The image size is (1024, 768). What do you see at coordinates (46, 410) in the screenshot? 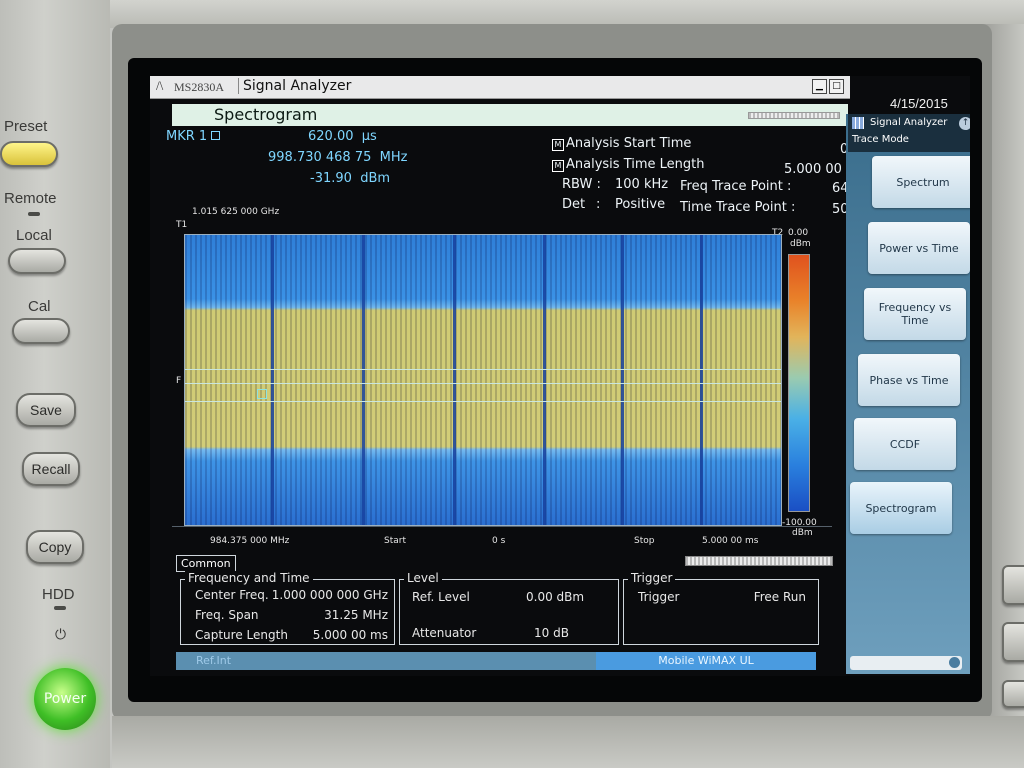
I see `save-button: Save` at bounding box center [46, 410].